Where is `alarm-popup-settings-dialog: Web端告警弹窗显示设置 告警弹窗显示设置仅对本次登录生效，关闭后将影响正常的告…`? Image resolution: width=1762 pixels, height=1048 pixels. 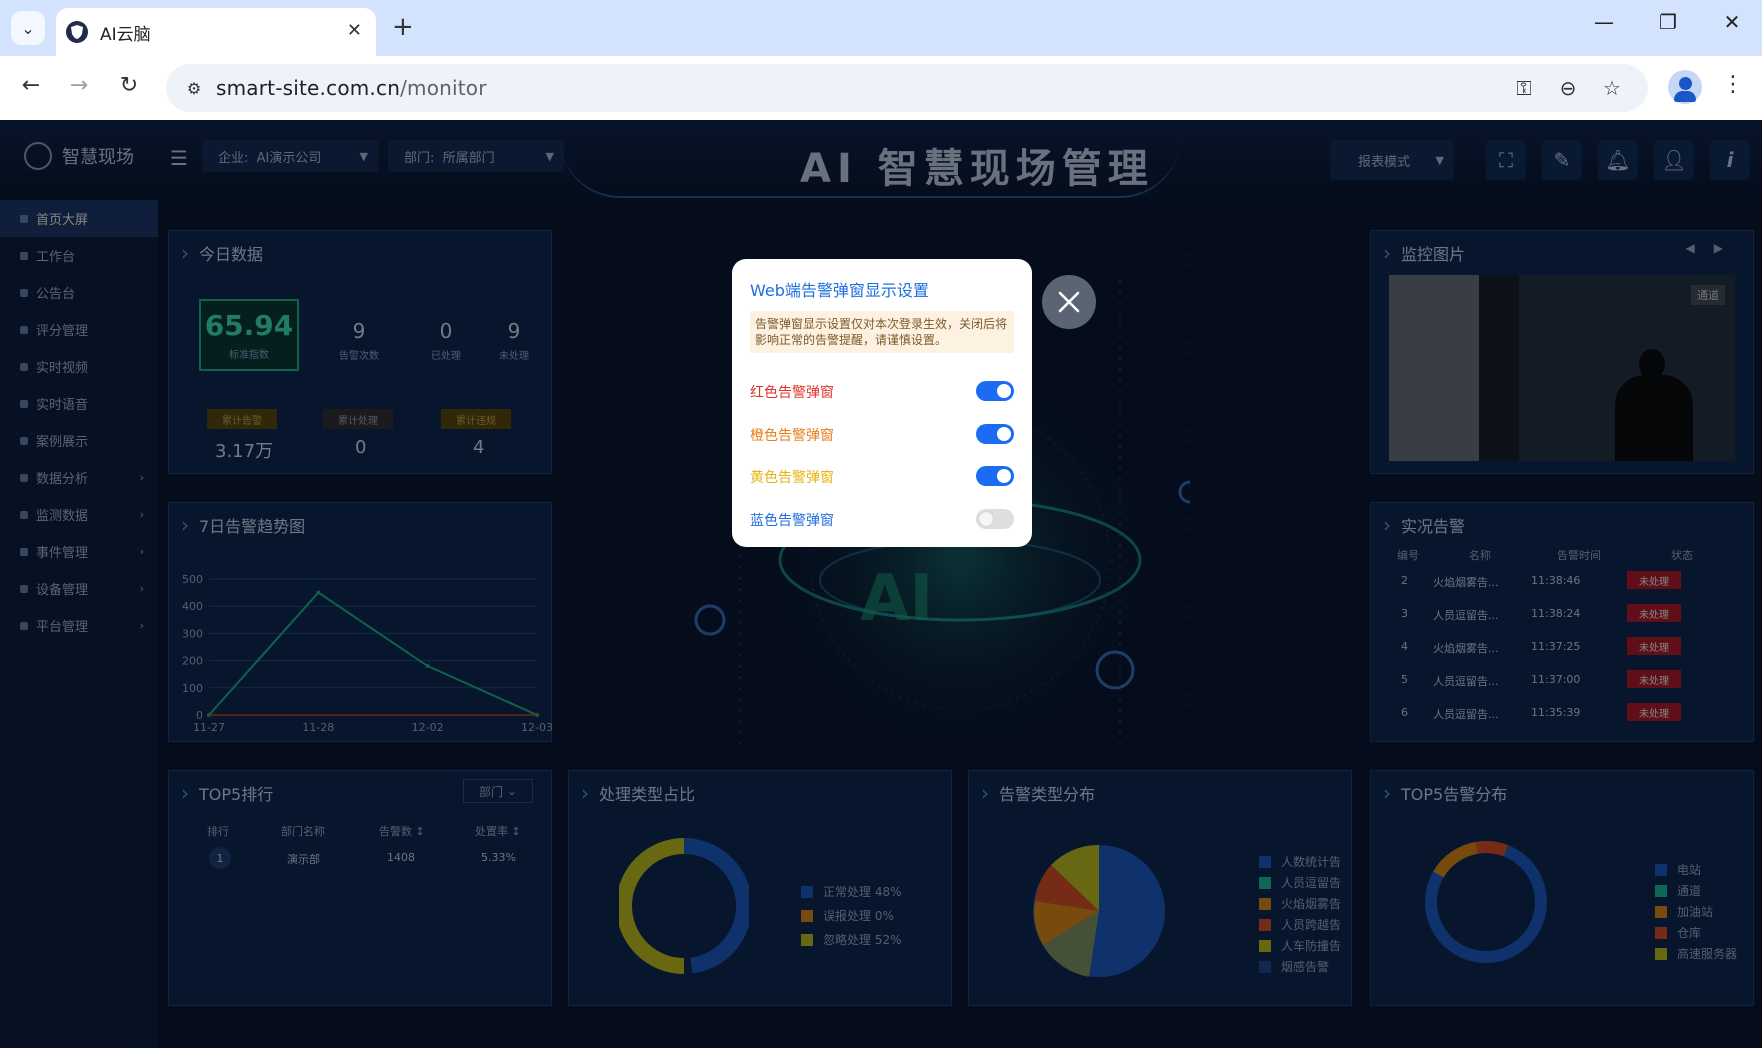 alarm-popup-settings-dialog: Web端告警弹窗显示设置 告警弹窗显示设置仅对本次登录生效，关闭后将影响正常的告… is located at coordinates (882, 403).